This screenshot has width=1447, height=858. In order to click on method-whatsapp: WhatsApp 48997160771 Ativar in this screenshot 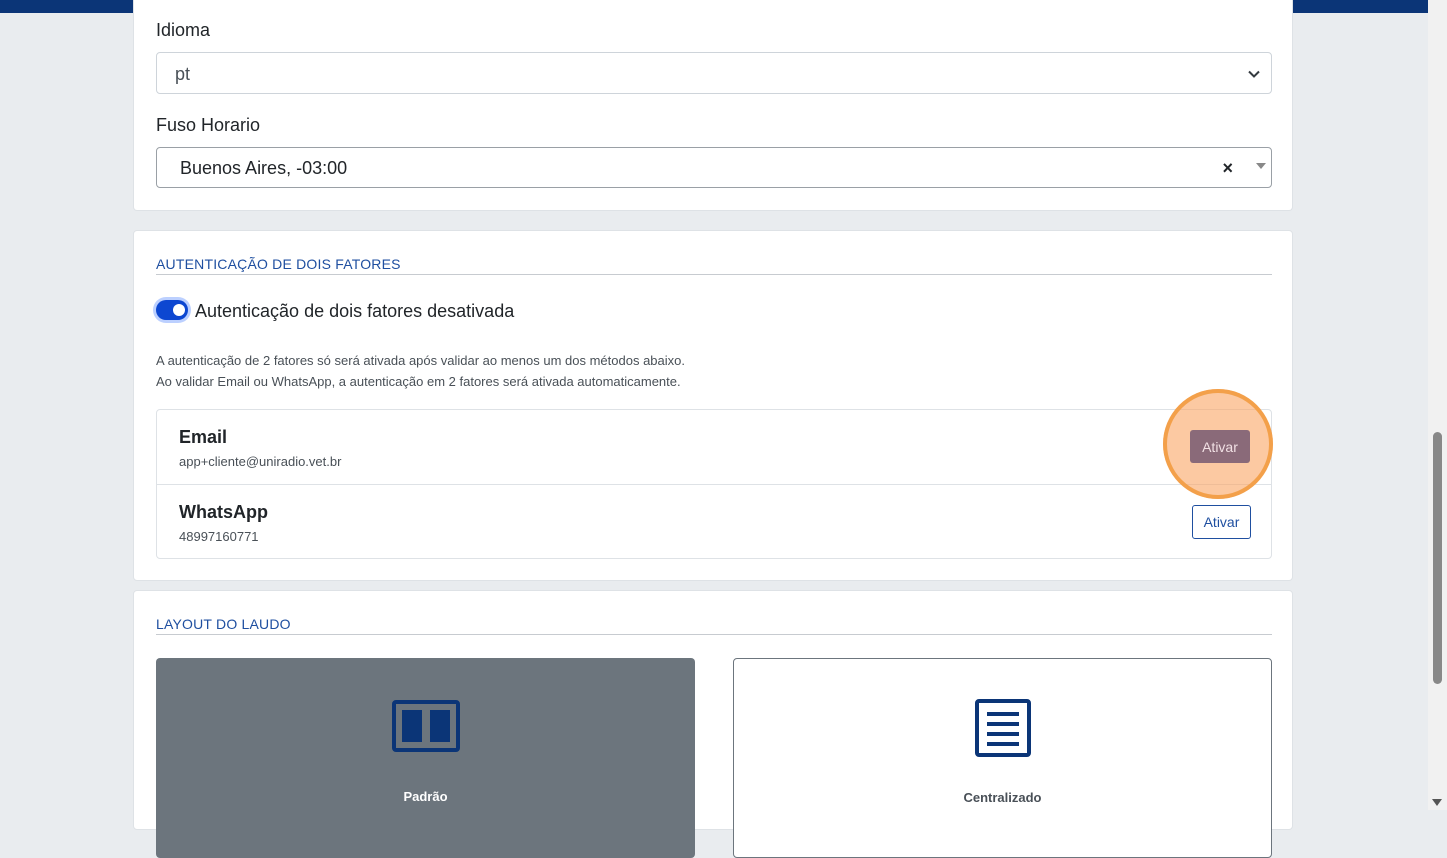, I will do `click(714, 521)`.